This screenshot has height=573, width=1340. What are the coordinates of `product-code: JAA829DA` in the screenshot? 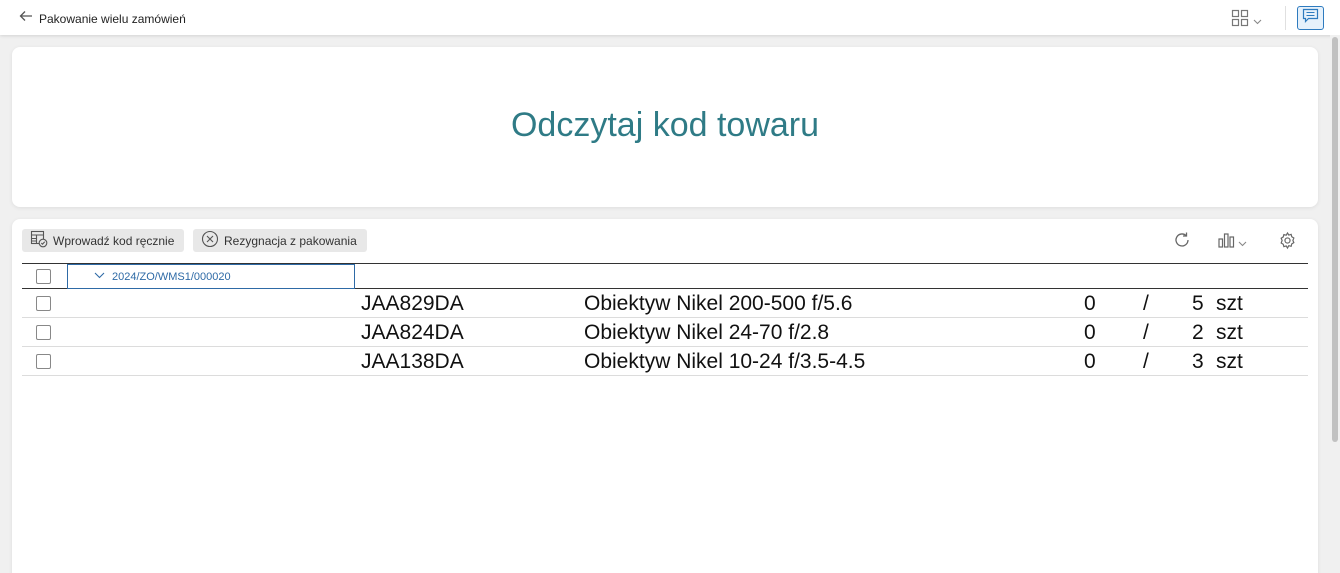 It's located at (412, 303).